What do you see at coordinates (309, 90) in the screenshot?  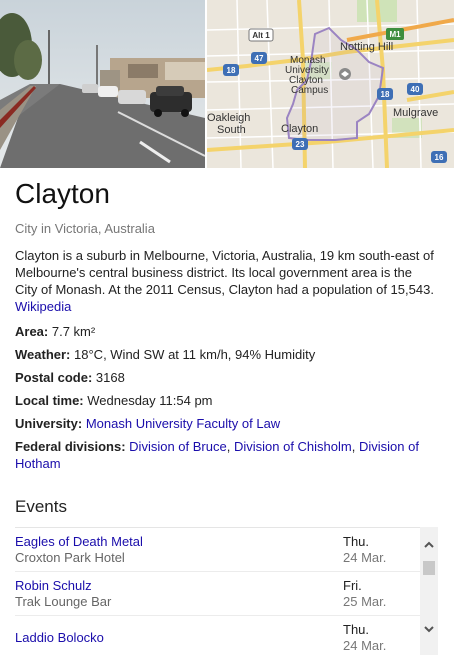 I see `map-label-monash-4: Campus` at bounding box center [309, 90].